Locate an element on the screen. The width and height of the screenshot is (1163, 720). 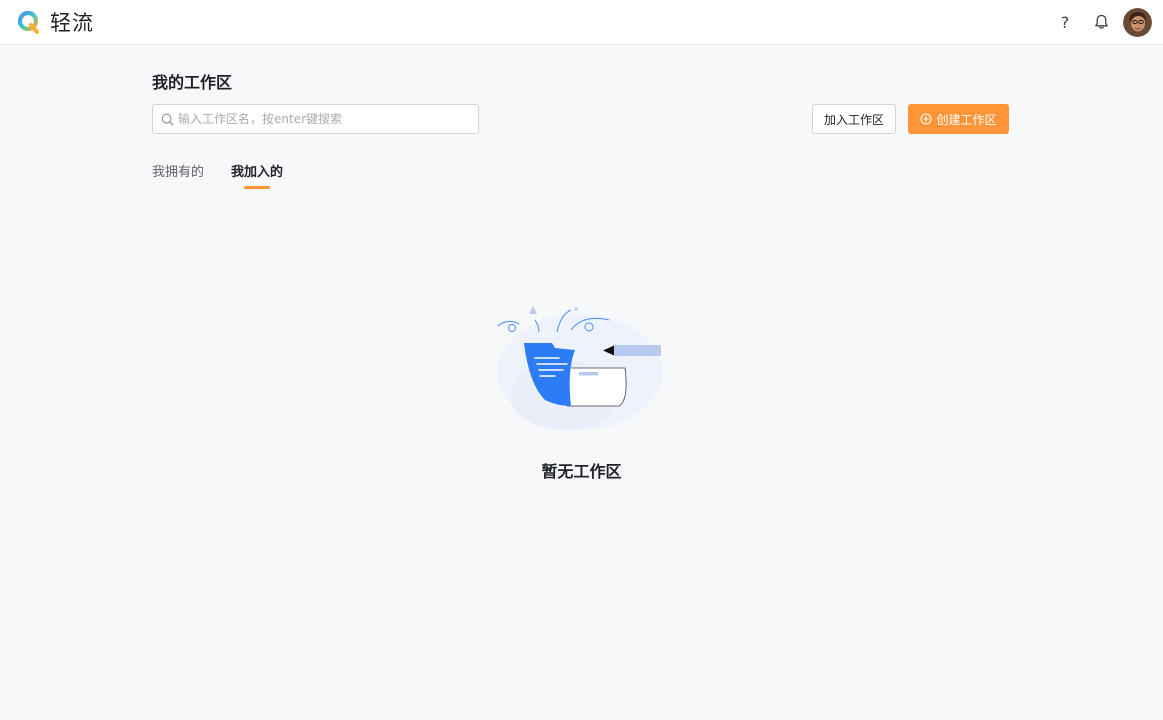
user-avatar is located at coordinates (1137, 22).